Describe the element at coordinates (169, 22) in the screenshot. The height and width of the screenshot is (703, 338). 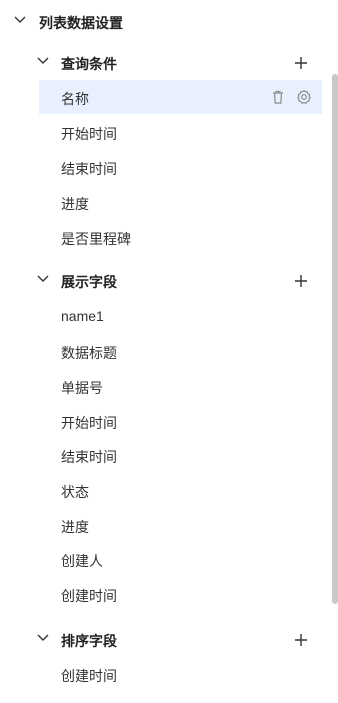
I see `root-header: 列表数据设置` at that location.